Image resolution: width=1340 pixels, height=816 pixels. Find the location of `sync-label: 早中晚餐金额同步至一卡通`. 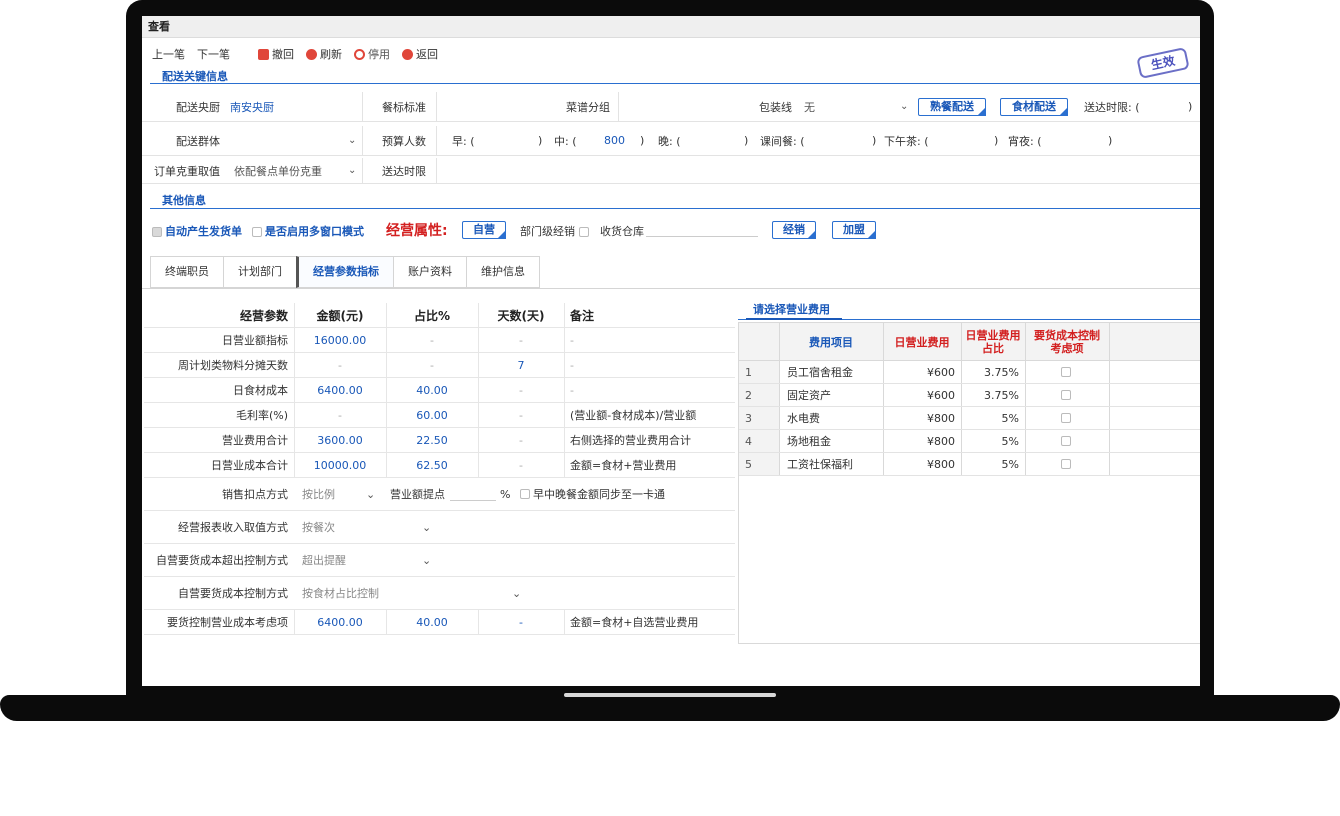

sync-label: 早中晚餐金额同步至一卡通 is located at coordinates (599, 494).